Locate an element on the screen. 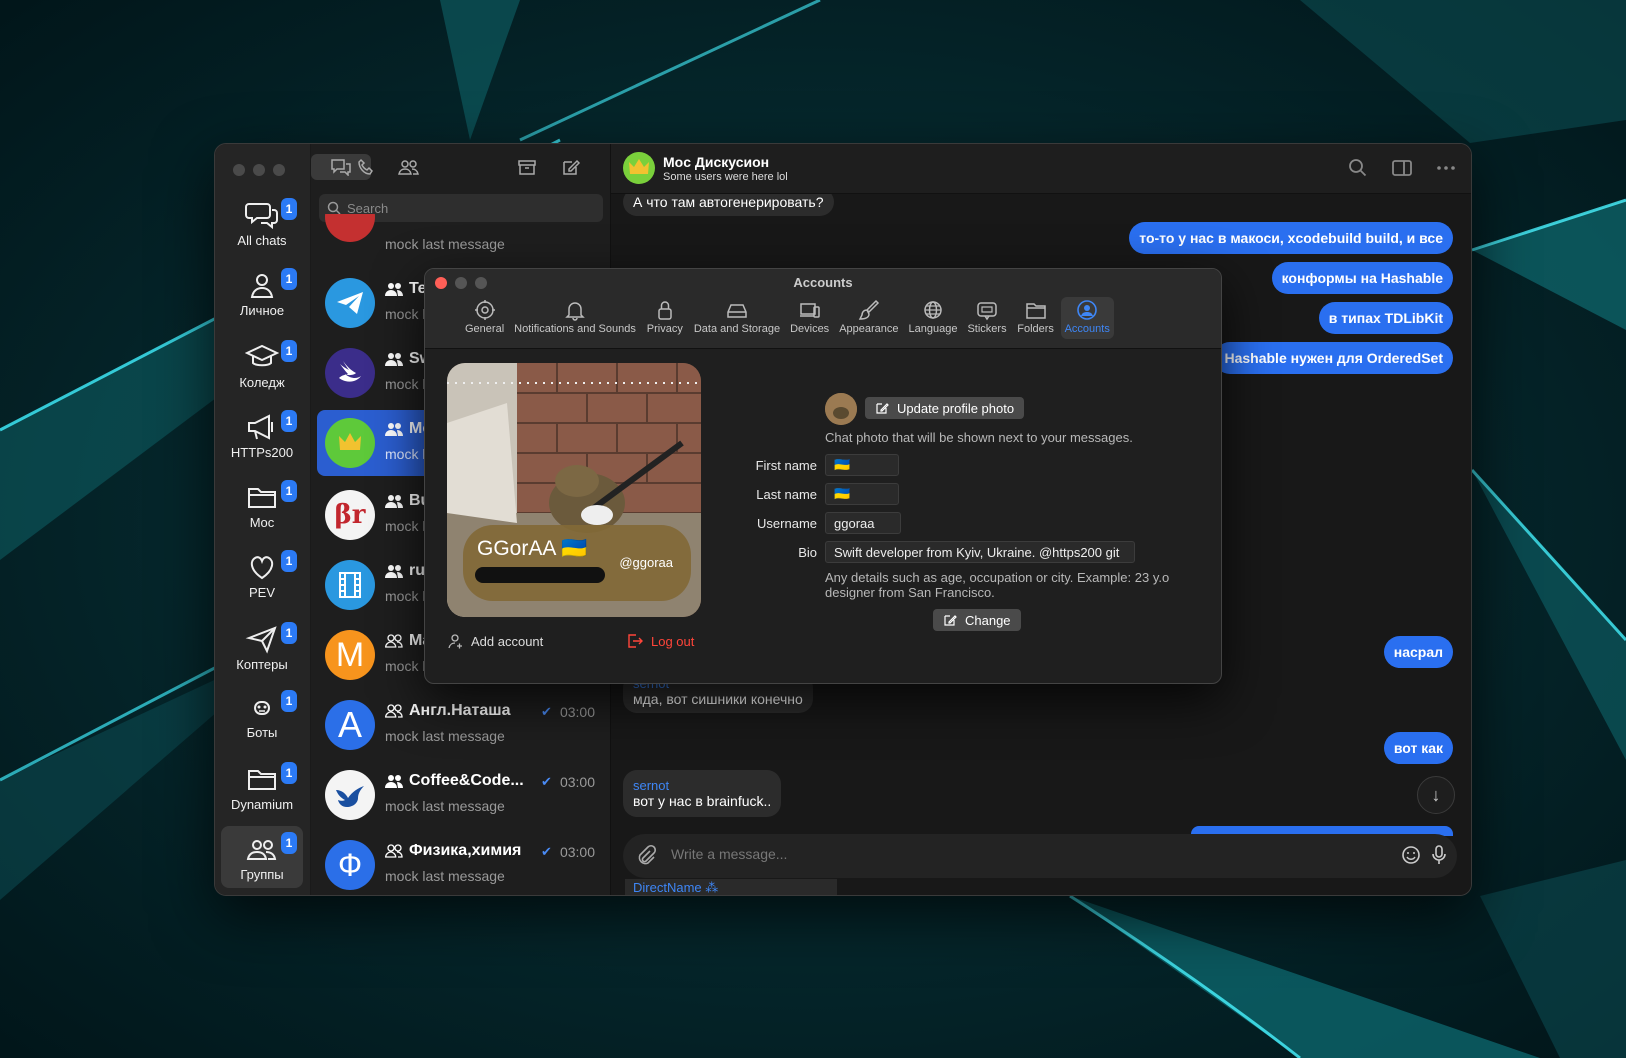 The height and width of the screenshot is (1058, 1626). chat-row: A Англ.Наташа mock last message ✔ 03:00 is located at coordinates (462, 725).